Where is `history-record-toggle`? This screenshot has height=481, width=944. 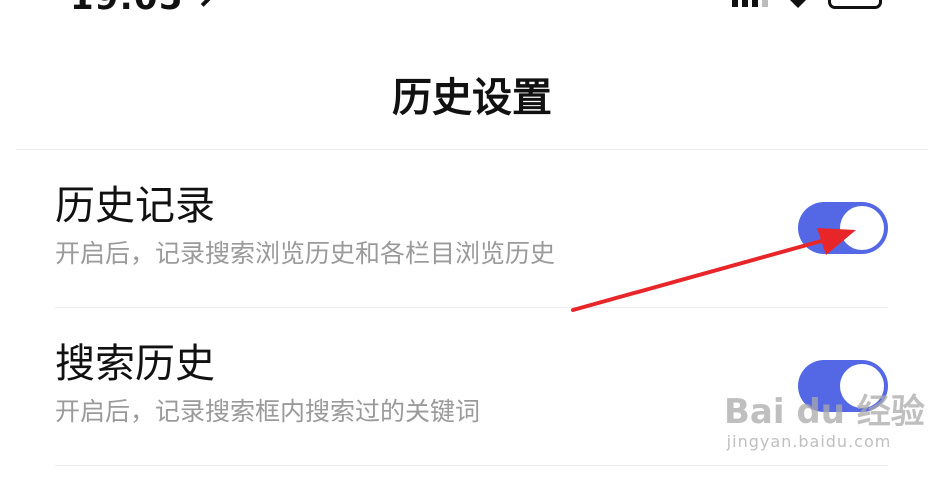 history-record-toggle is located at coordinates (843, 228).